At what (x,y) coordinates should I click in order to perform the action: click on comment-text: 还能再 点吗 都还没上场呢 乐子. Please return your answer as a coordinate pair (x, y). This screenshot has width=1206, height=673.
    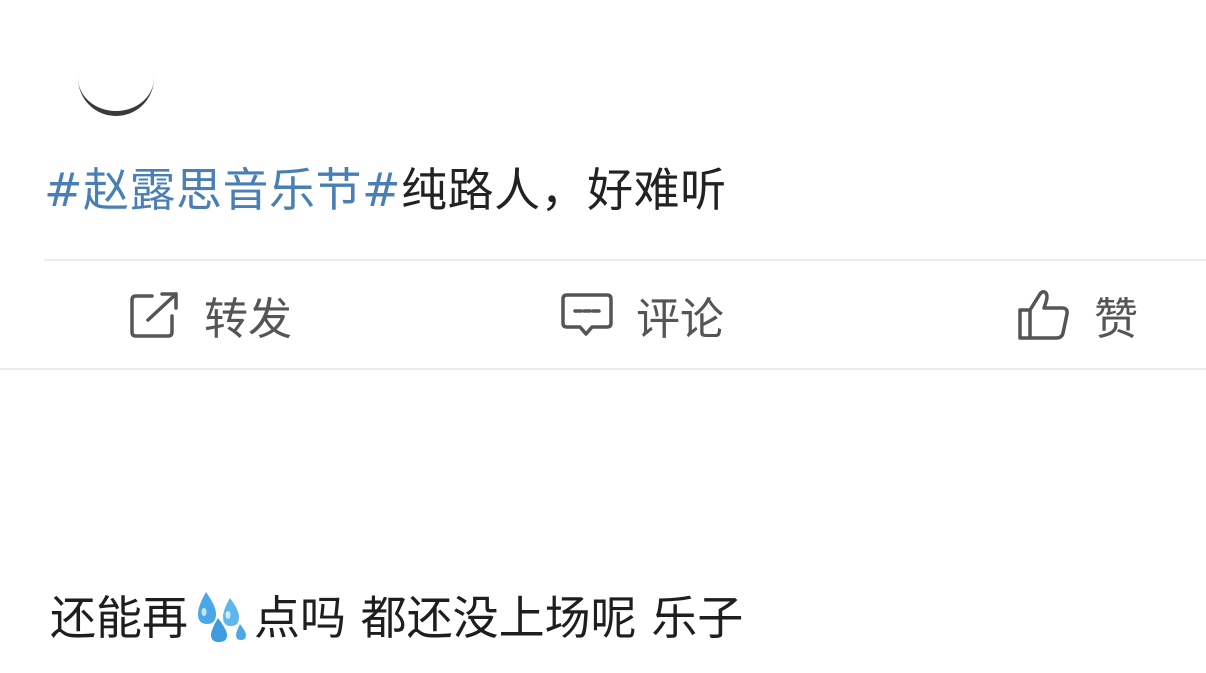
    Looking at the image, I should click on (396, 618).